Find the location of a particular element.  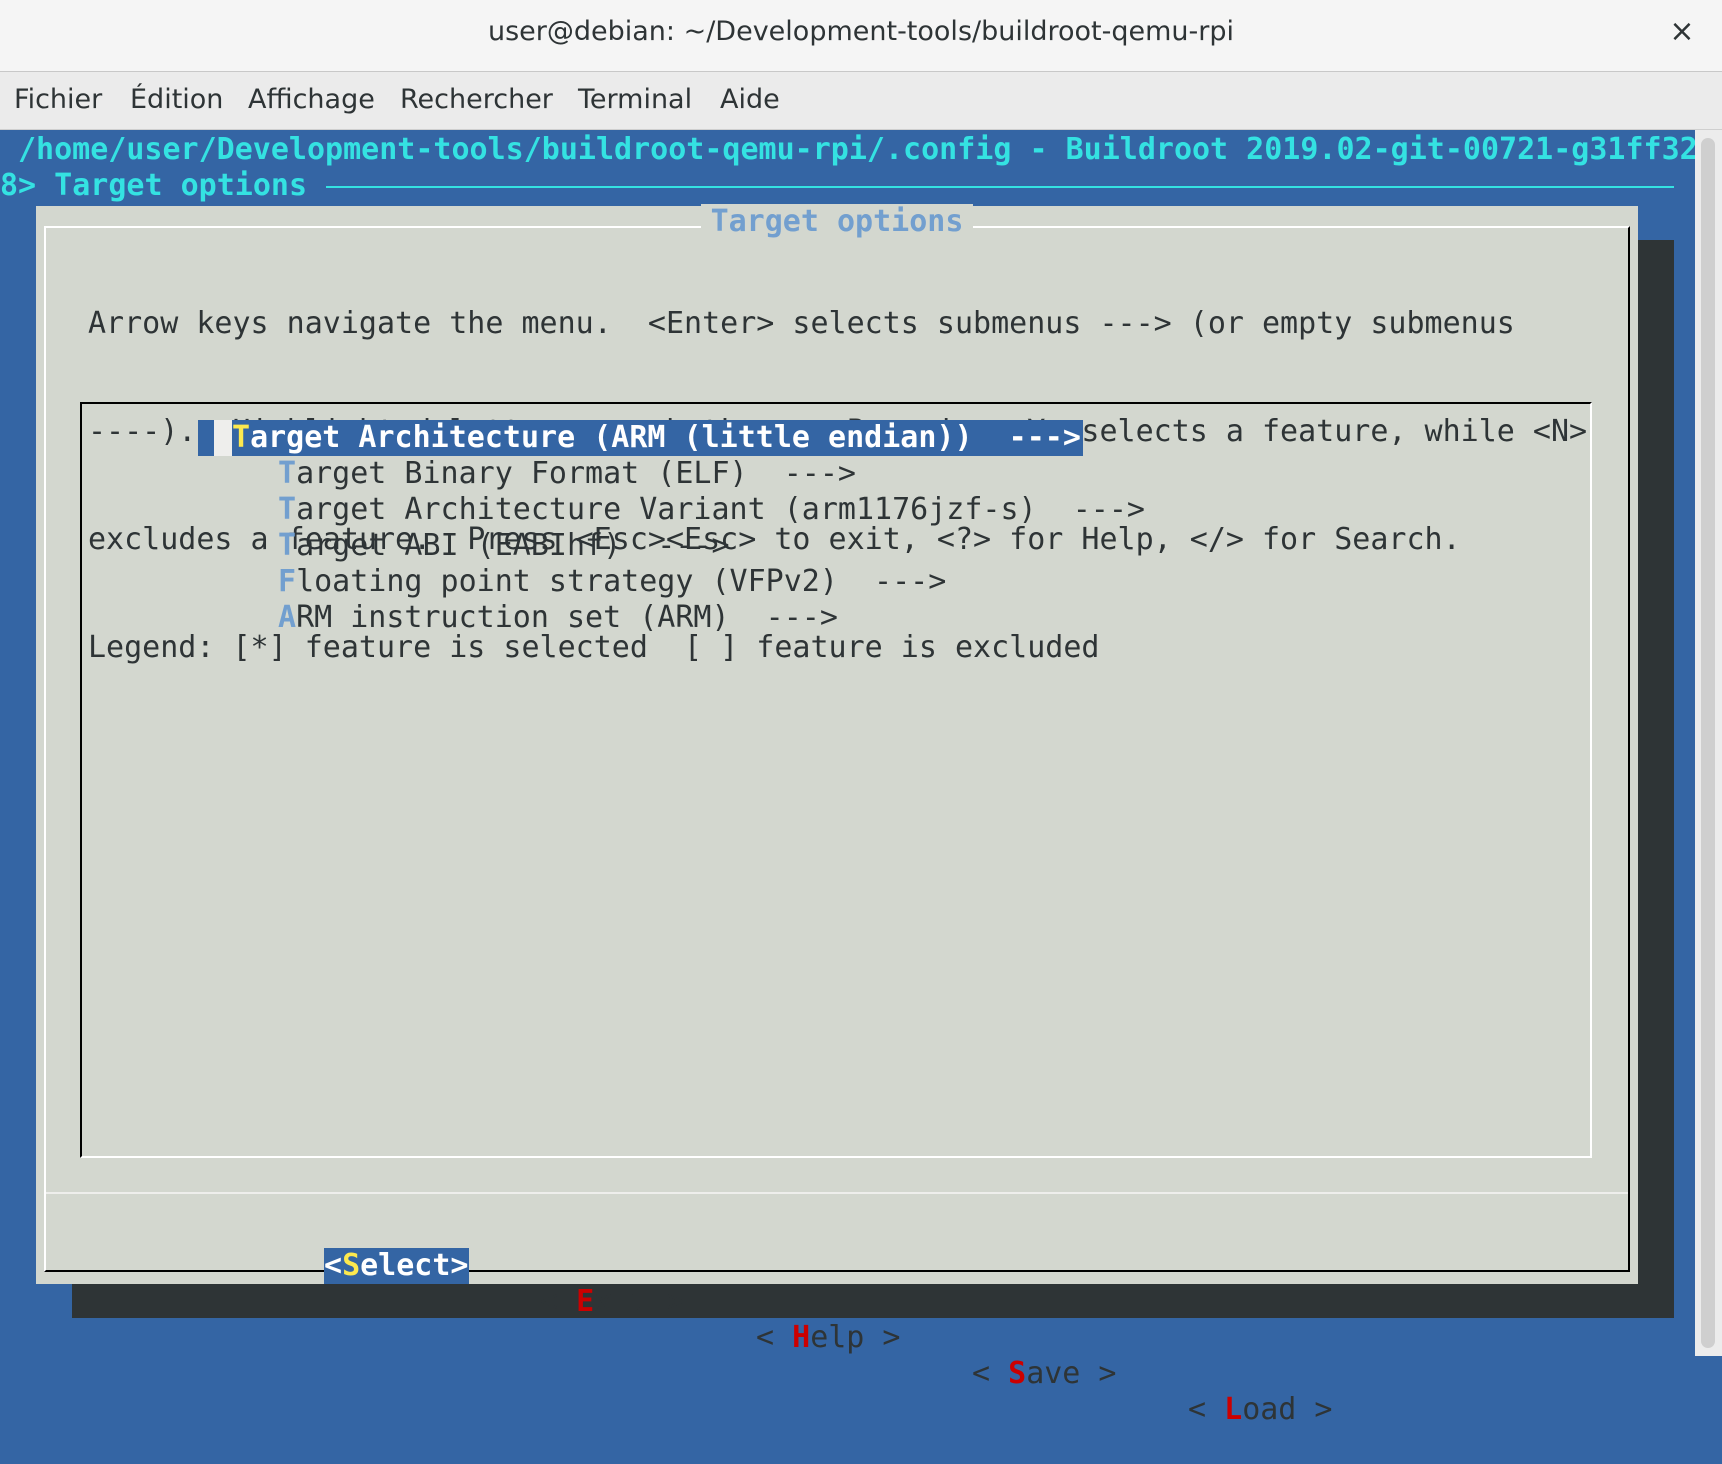

load-button: < Load > is located at coordinates (1260, 1410).